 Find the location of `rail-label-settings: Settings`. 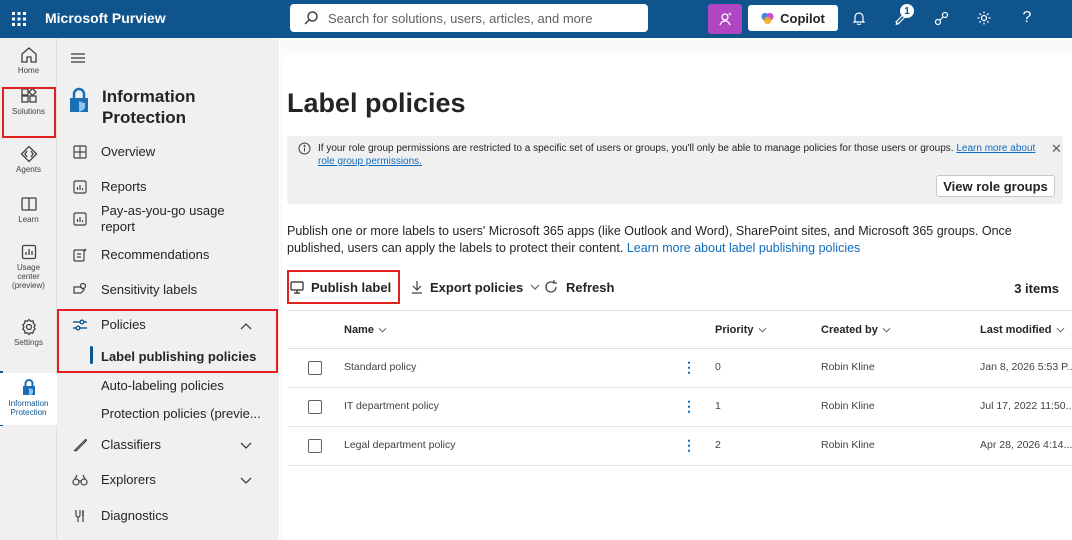

rail-label-settings: Settings is located at coordinates (28, 342).